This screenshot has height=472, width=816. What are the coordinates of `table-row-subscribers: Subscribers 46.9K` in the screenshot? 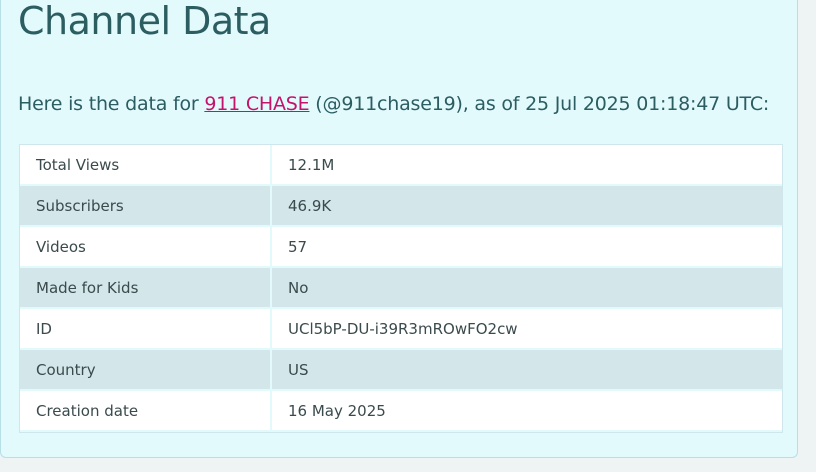 It's located at (401, 206).